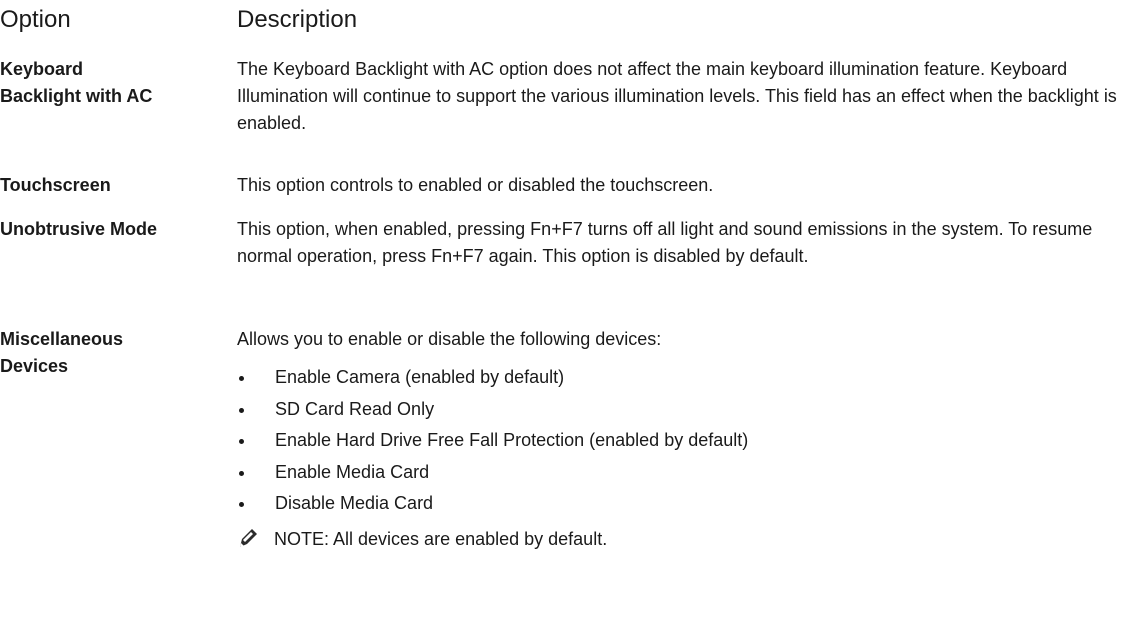  Describe the element at coordinates (297, 19) in the screenshot. I see `description-column-header: Description` at that location.